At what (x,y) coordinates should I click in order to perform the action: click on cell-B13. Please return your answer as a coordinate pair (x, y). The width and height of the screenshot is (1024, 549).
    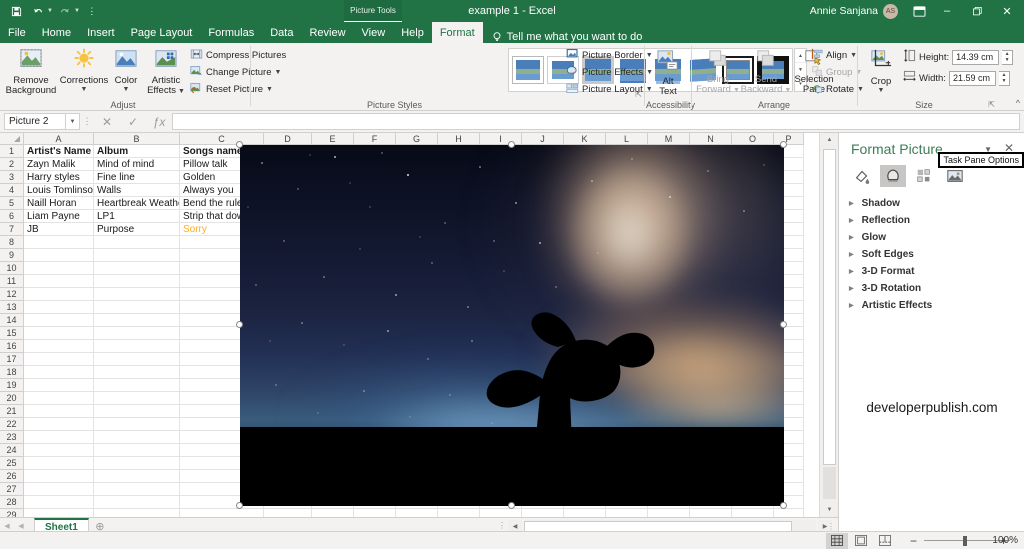
    Looking at the image, I should click on (137, 307).